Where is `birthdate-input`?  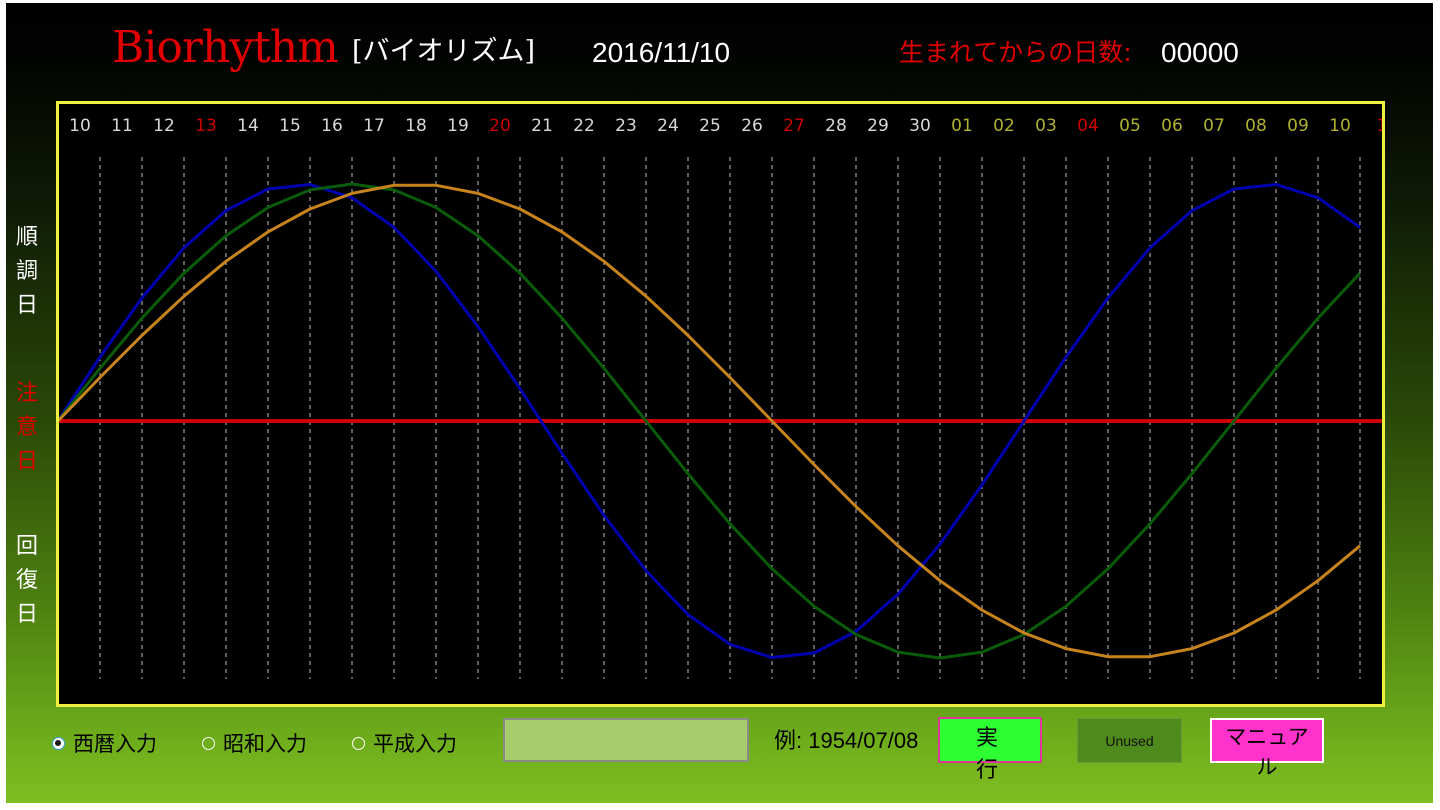 birthdate-input is located at coordinates (626, 740).